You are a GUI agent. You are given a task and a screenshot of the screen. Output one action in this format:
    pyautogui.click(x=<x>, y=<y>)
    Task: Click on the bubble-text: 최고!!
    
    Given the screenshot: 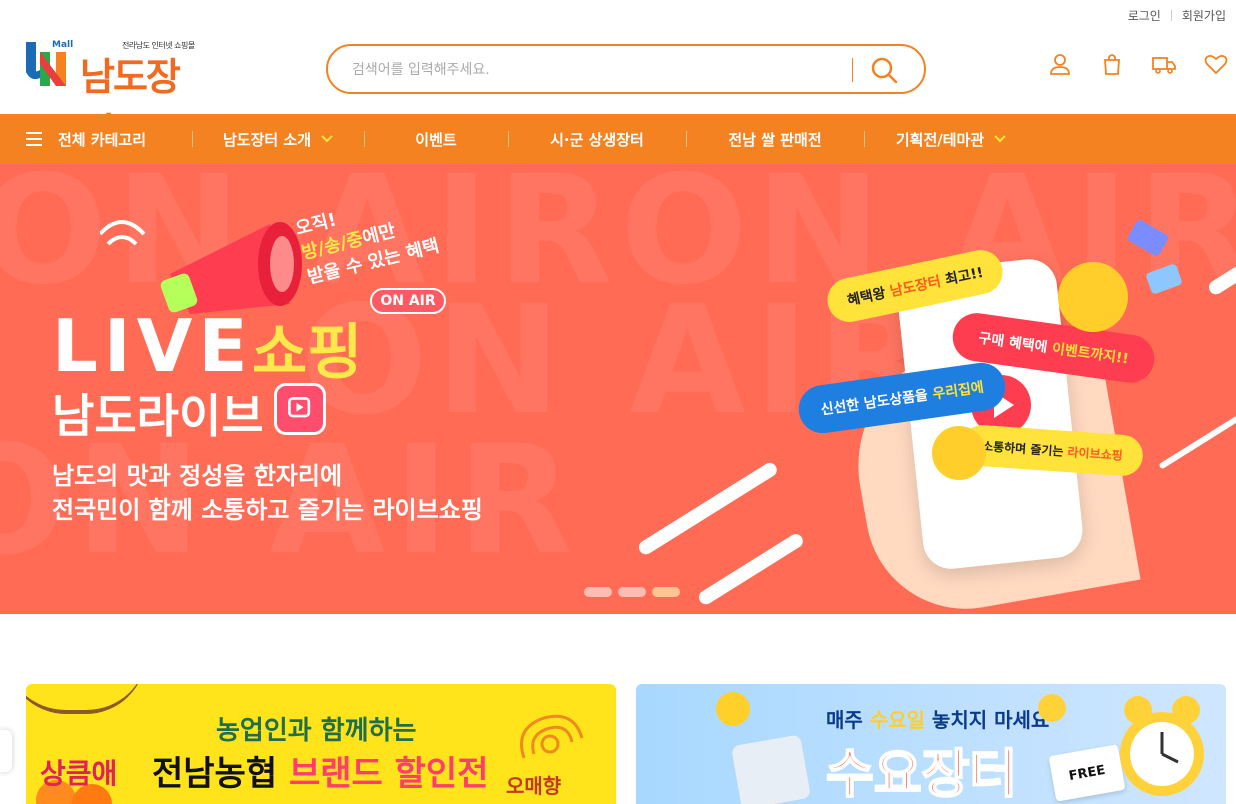 What is the action you would take?
    pyautogui.click(x=962, y=277)
    